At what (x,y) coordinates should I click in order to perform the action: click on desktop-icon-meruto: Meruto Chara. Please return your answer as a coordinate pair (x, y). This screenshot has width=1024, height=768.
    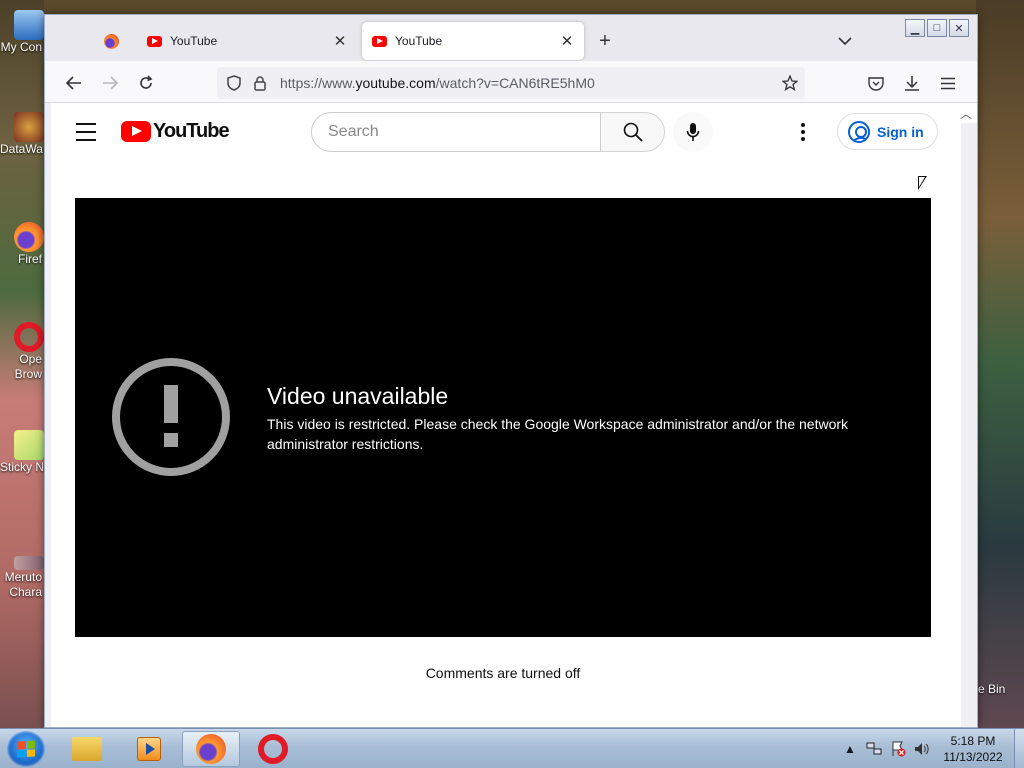
    Looking at the image, I should click on (22, 578).